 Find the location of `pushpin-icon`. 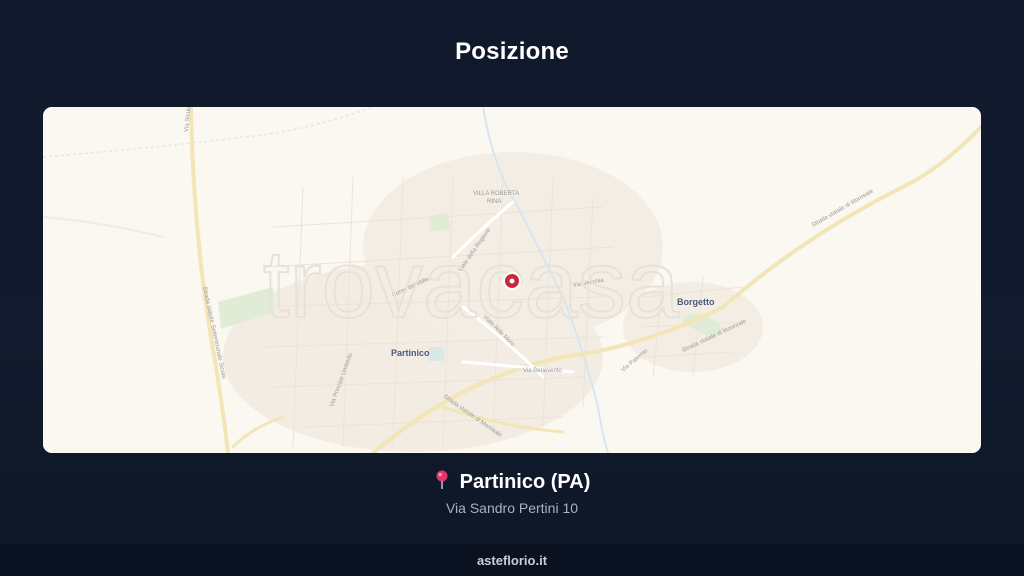

pushpin-icon is located at coordinates (442, 482).